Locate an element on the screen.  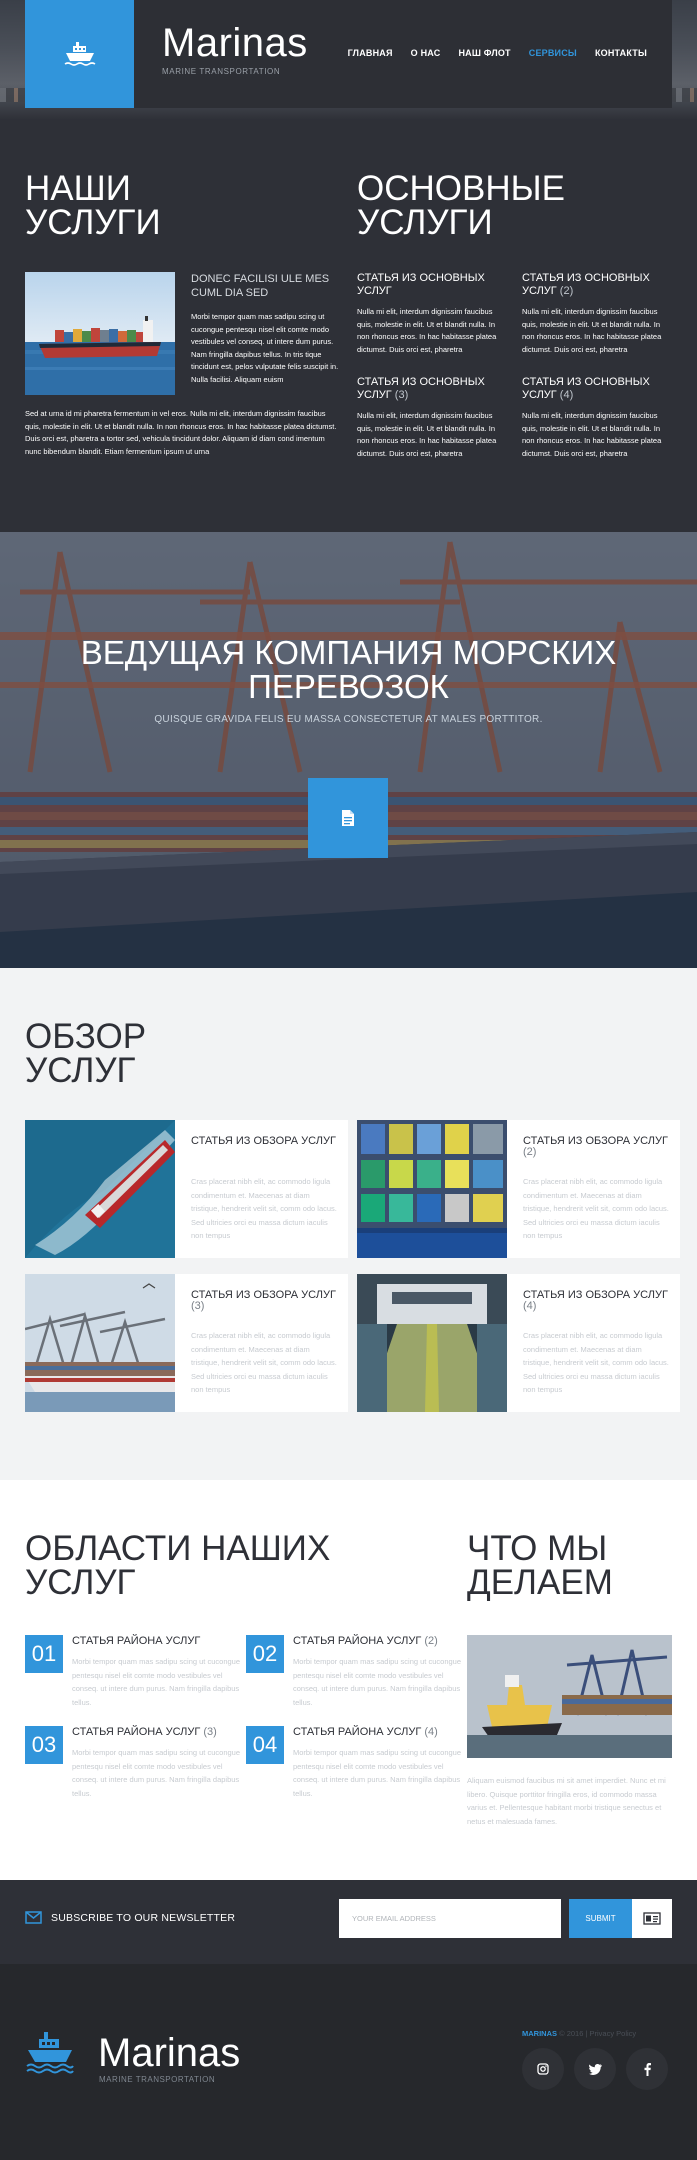
brand-tagline: MARINE TRANSPORTATION is located at coordinates (221, 71).